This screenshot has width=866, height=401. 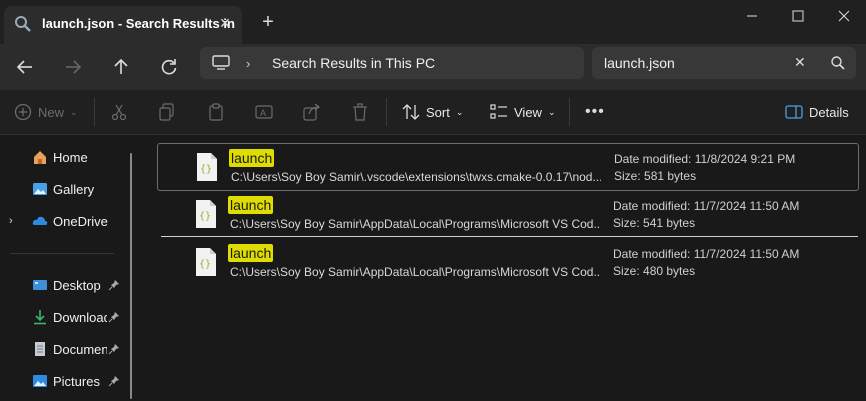 I want to click on gallery-icon, so click(x=40, y=189).